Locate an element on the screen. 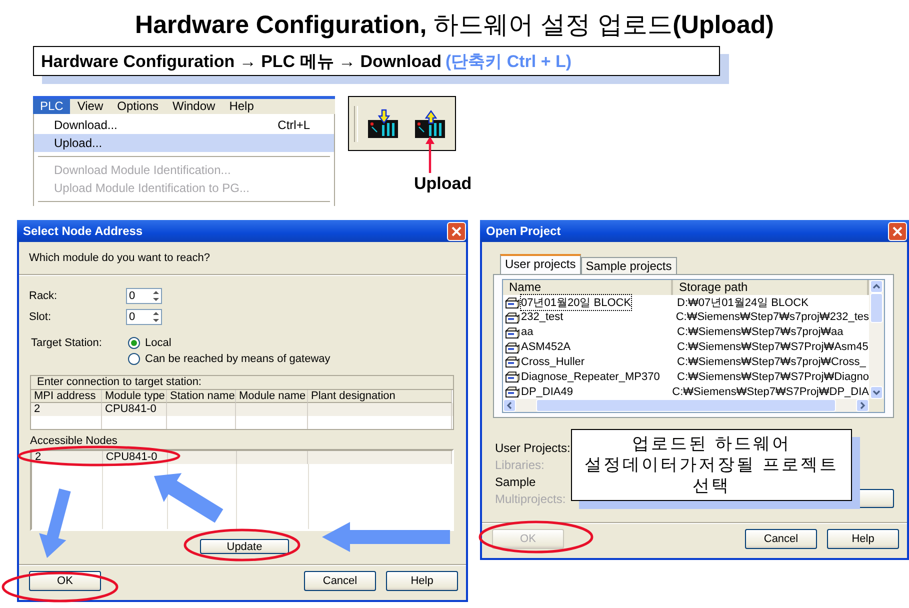 This screenshot has height=608, width=909. column-header: Station name is located at coordinates (201, 396).